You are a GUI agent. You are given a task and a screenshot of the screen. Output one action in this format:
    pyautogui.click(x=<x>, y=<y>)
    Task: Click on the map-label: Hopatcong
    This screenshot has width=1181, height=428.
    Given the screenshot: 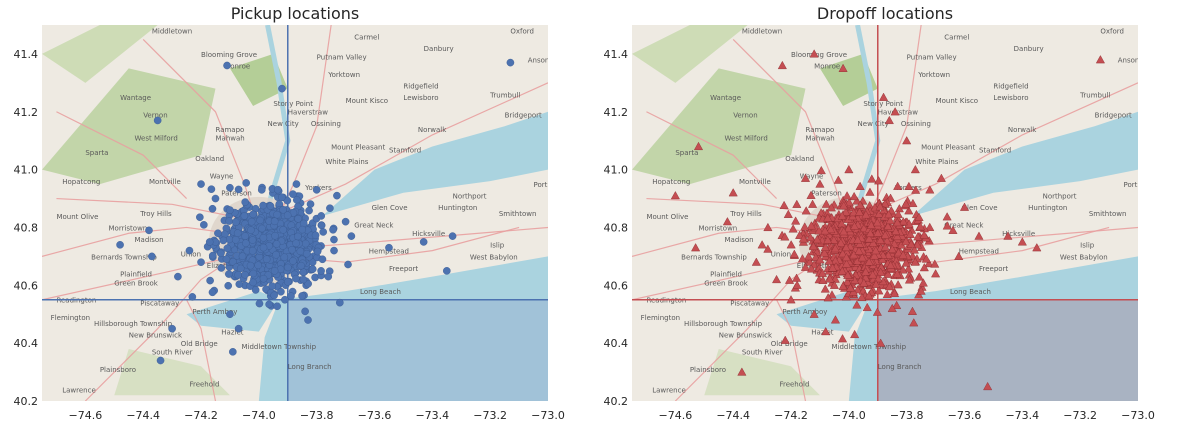 What is the action you would take?
    pyautogui.click(x=671, y=182)
    